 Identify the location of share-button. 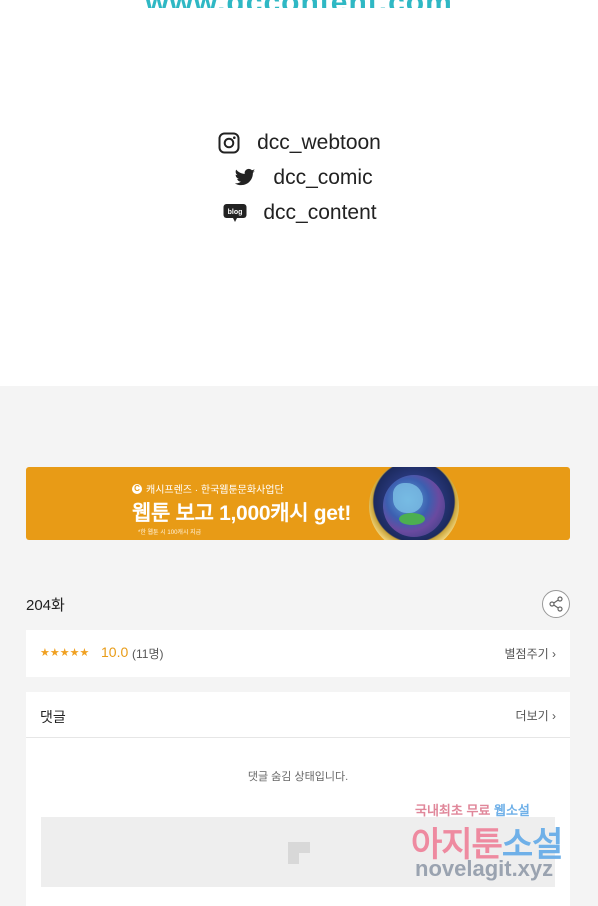
(556, 604).